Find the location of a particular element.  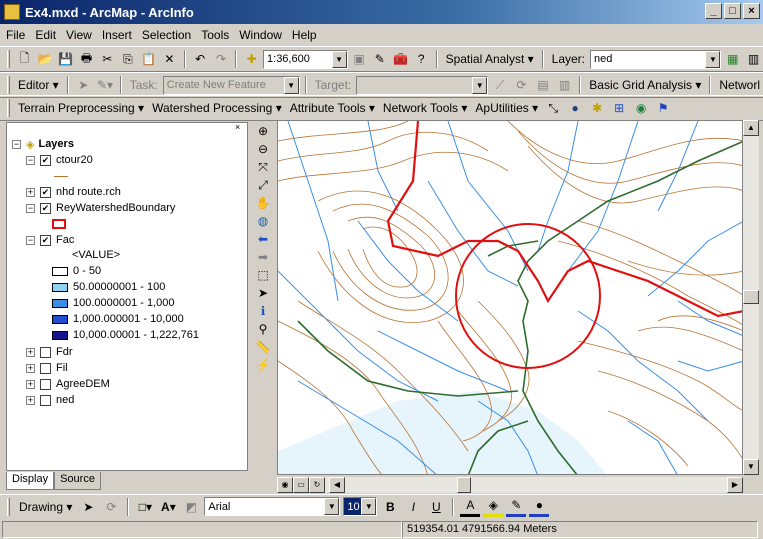

close-button: × is located at coordinates (751, 11).